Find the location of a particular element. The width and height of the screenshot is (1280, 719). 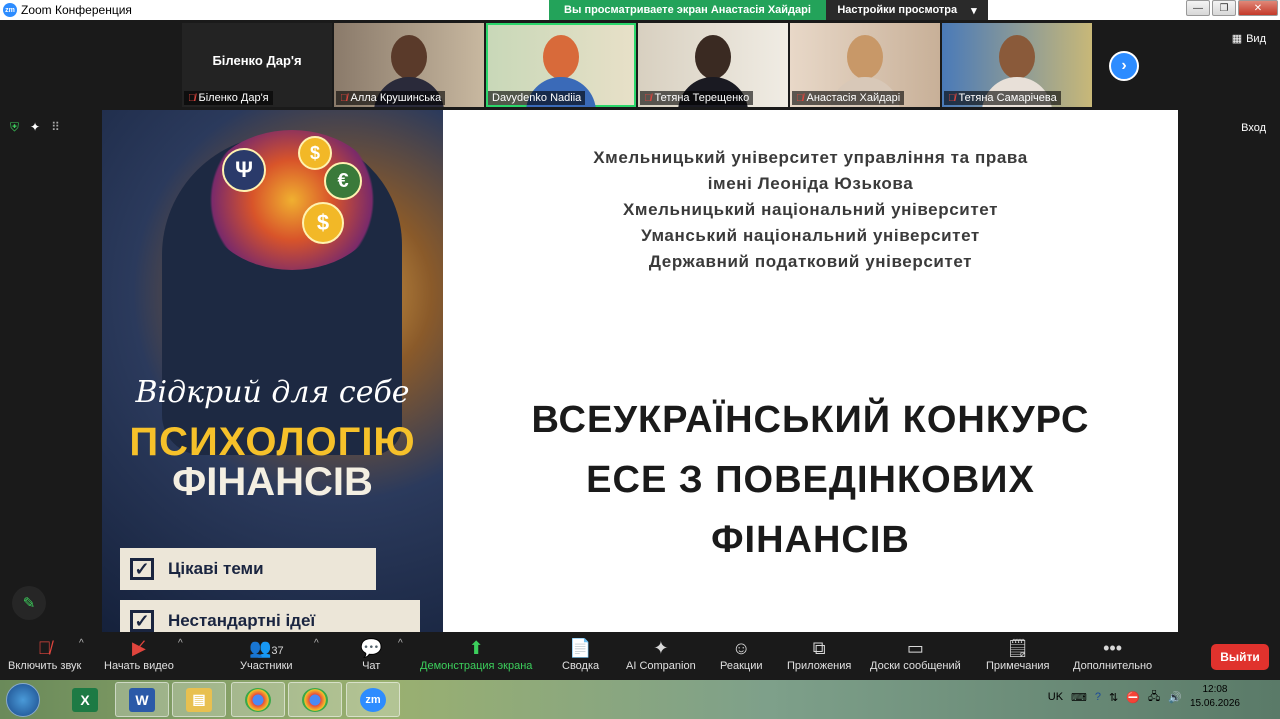

taskbar-app-zoom: zm is located at coordinates (373, 699).